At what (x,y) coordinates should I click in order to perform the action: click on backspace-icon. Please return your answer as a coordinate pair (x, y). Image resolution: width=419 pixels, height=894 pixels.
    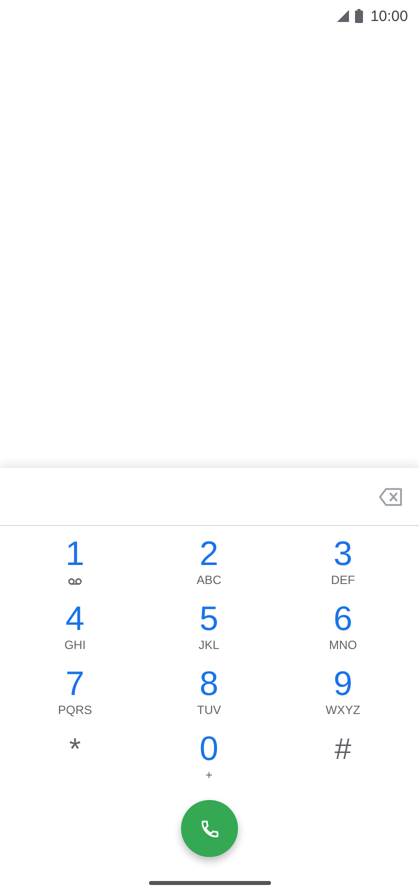
    Looking at the image, I should click on (391, 497).